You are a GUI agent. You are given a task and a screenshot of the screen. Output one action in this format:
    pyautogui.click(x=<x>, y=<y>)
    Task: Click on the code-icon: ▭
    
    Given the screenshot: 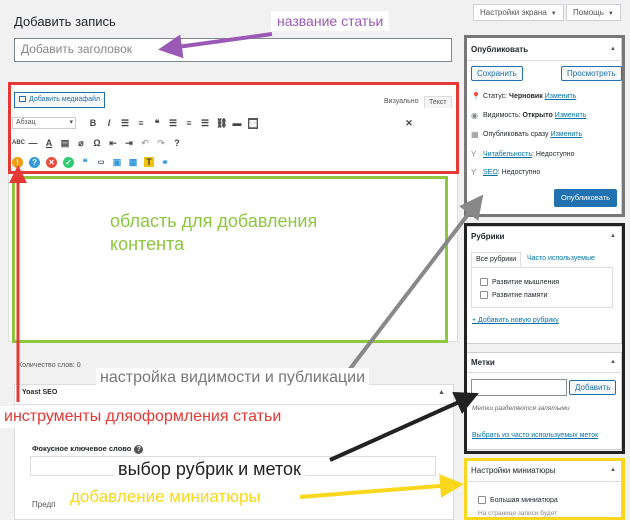 What is the action you would take?
    pyautogui.click(x=101, y=162)
    